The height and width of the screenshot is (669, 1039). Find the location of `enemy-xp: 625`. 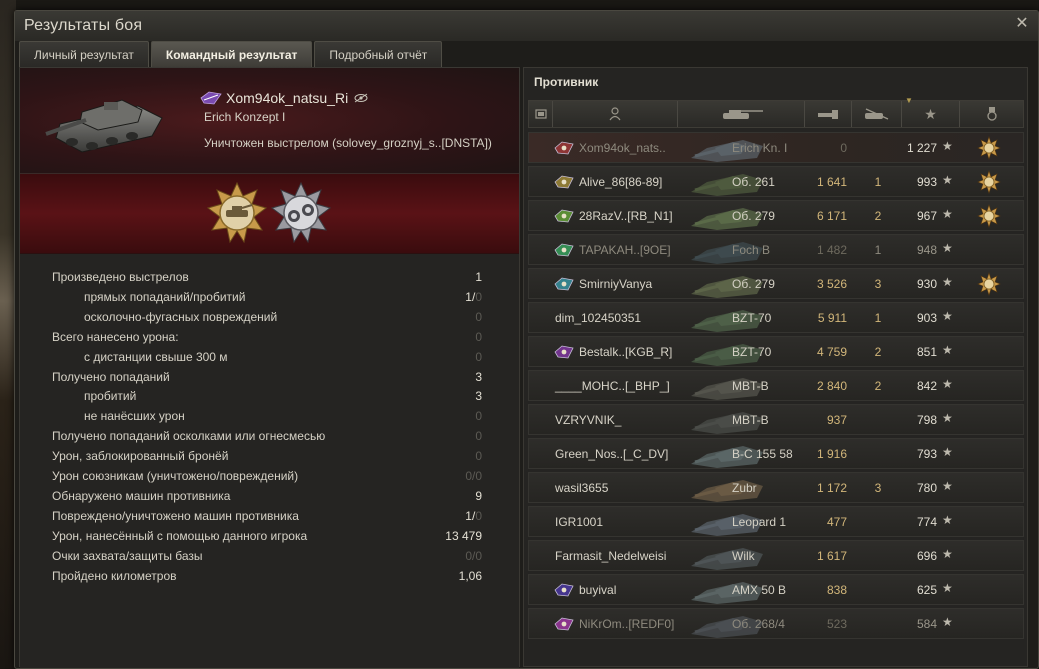

enemy-xp: 625 is located at coordinates (926, 590).